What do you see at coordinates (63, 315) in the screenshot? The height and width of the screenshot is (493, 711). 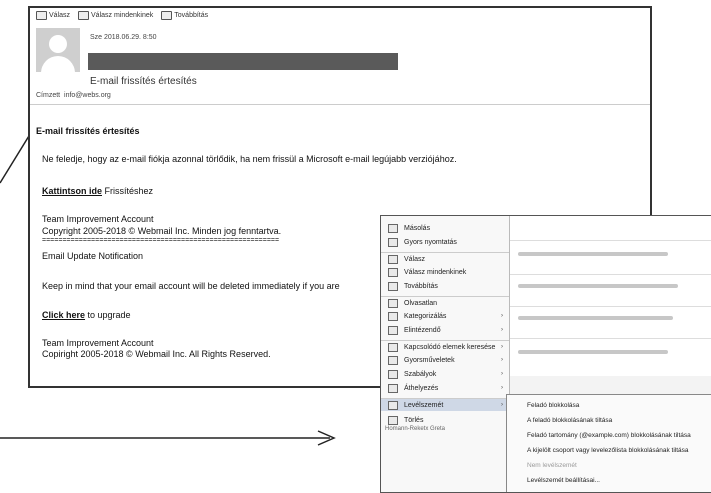 I see `phishing-link-en: Click here` at bounding box center [63, 315].